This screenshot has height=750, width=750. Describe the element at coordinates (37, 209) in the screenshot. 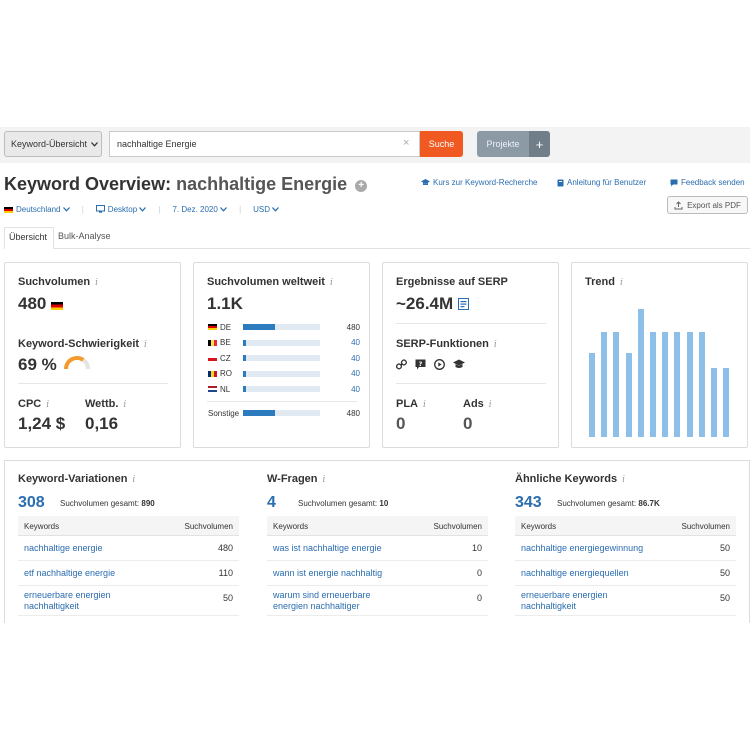

I see `country-filter: Deutschland` at that location.